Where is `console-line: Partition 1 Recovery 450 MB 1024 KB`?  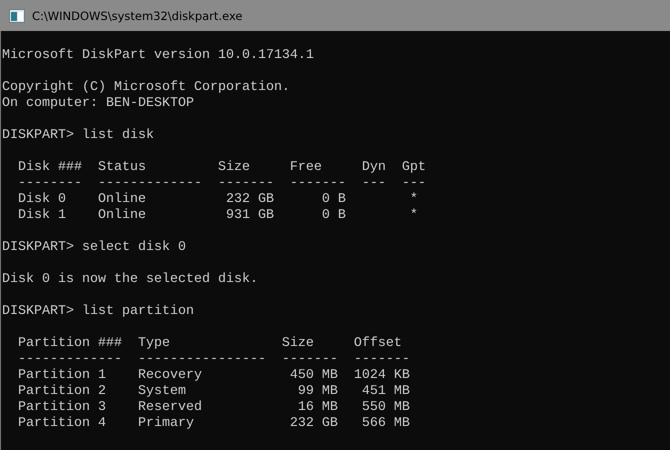 console-line: Partition 1 Recovery 450 MB 1024 KB is located at coordinates (213, 376).